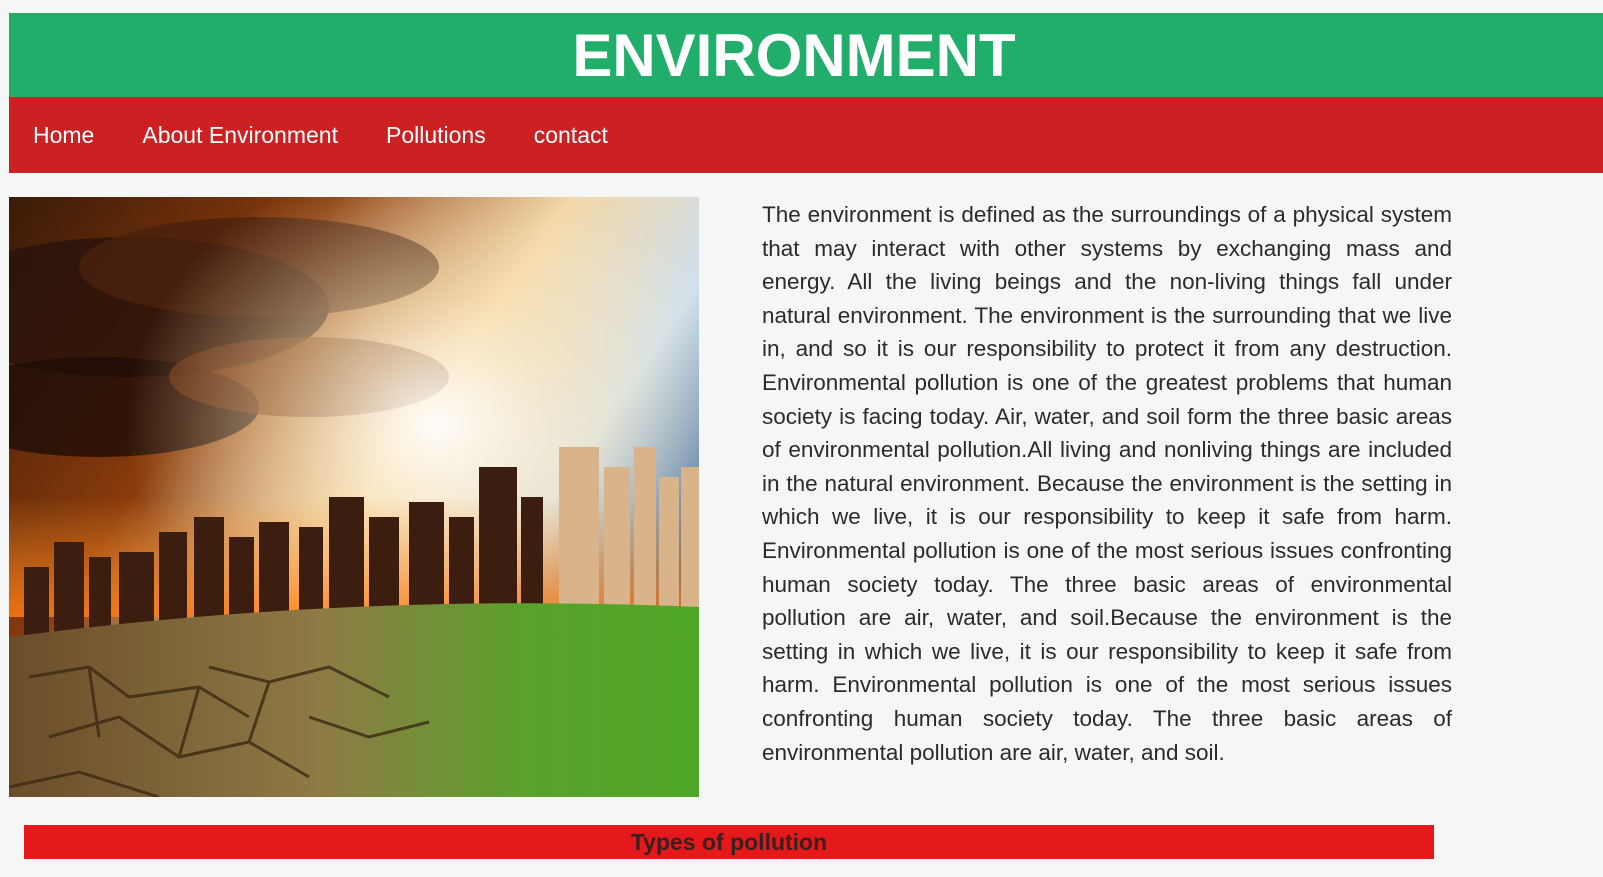  I want to click on nav-pollutions-link: Pollutions, so click(436, 135).